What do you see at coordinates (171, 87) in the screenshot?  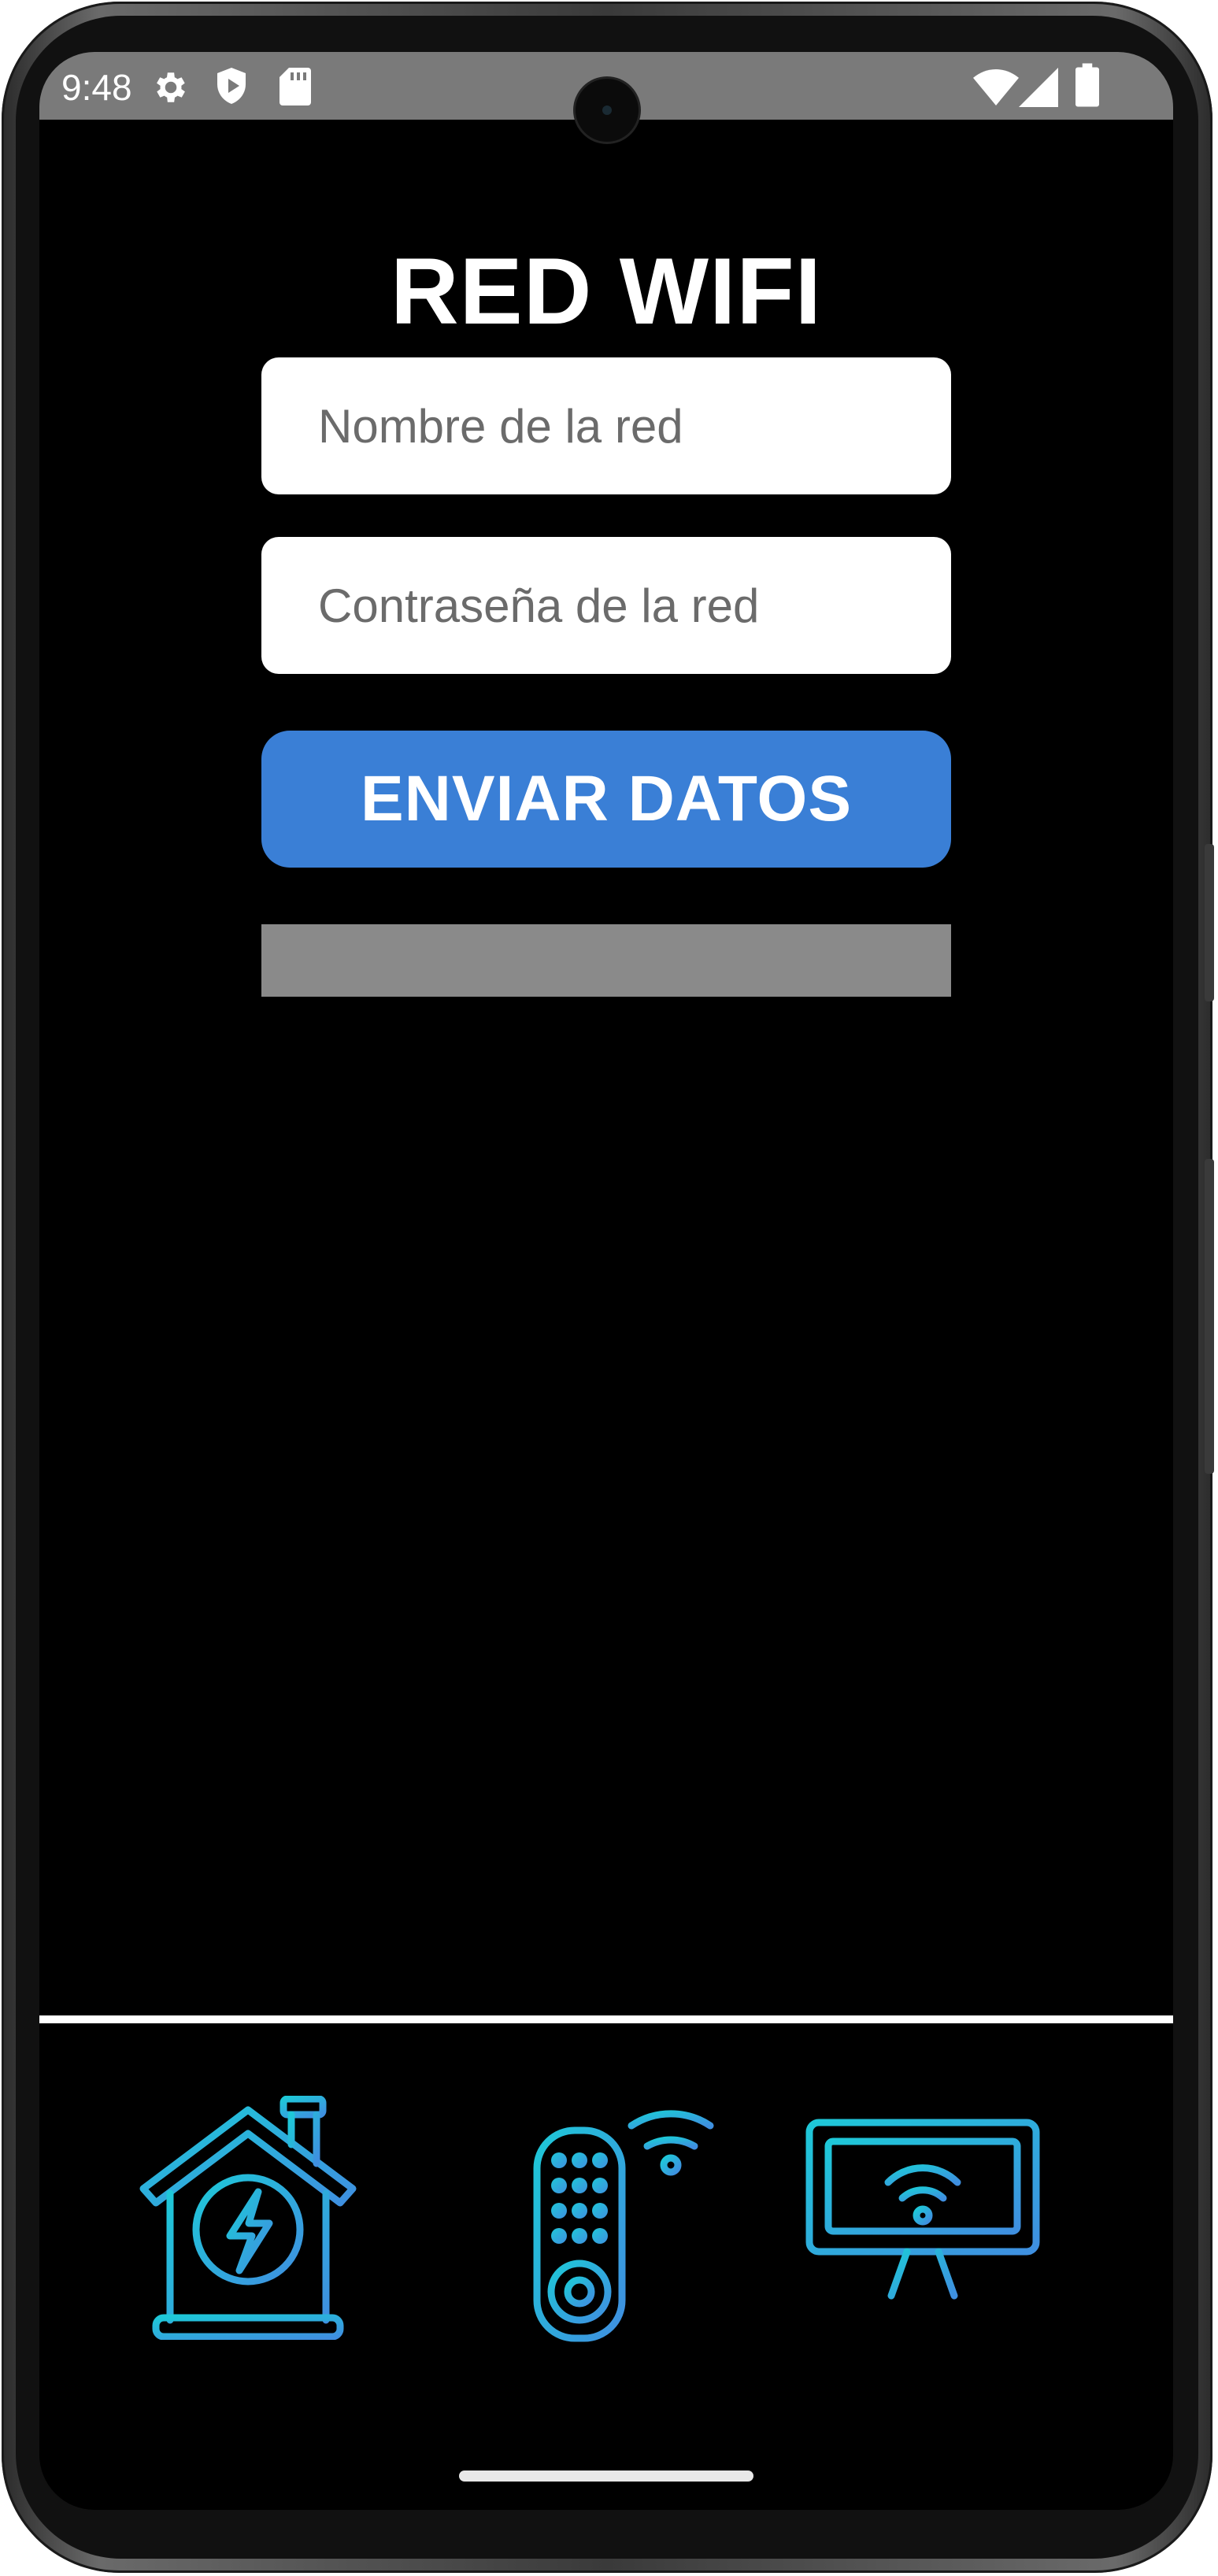 I see `gear-icon` at bounding box center [171, 87].